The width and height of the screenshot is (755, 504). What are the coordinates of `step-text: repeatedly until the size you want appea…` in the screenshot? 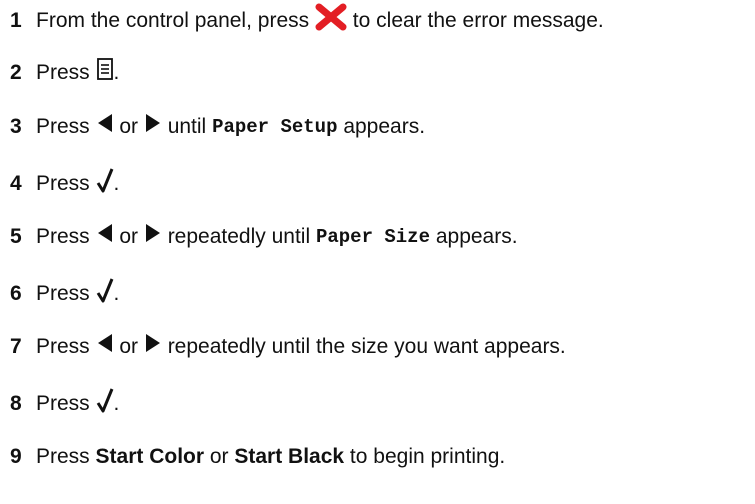 It's located at (363, 346).